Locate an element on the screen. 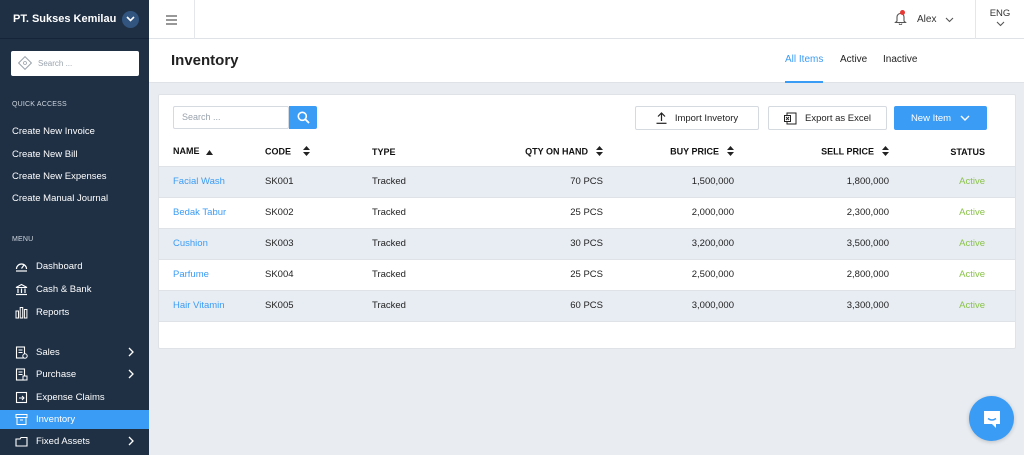 This screenshot has height=455, width=1024. new-item-label: New Item is located at coordinates (931, 118).